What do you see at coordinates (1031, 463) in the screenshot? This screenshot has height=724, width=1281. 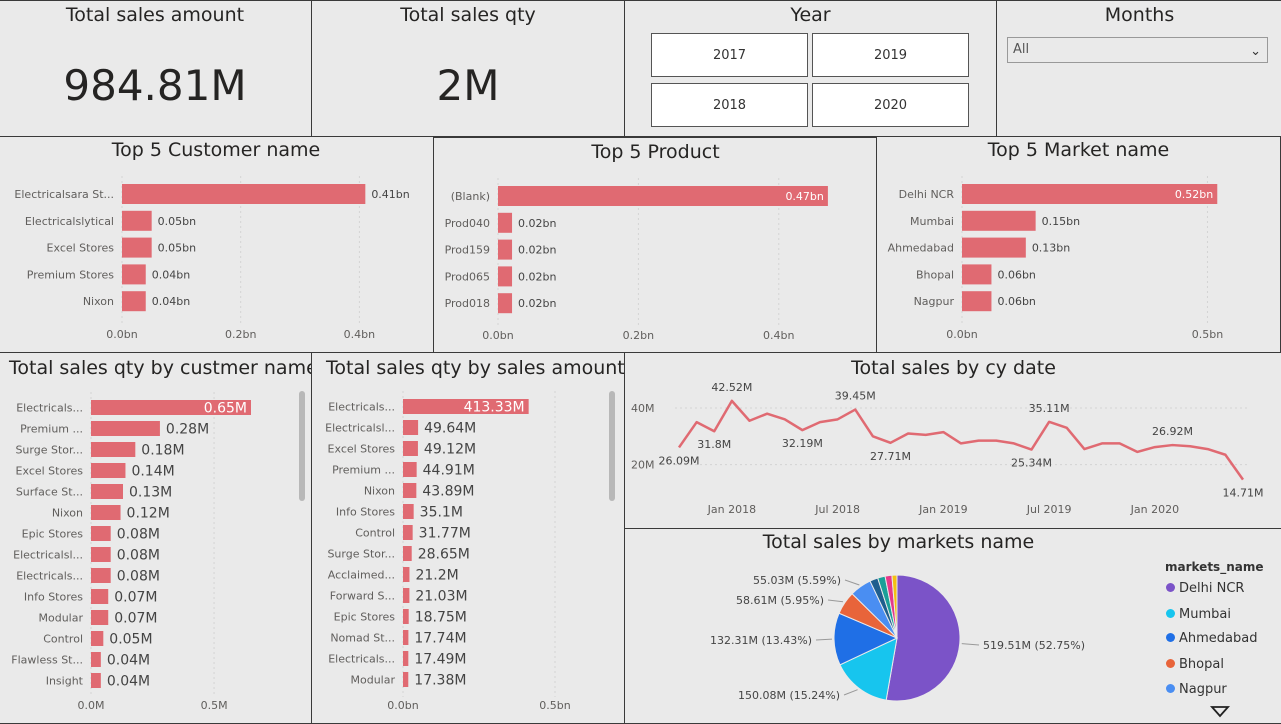 I see `data-label: 25.34M` at bounding box center [1031, 463].